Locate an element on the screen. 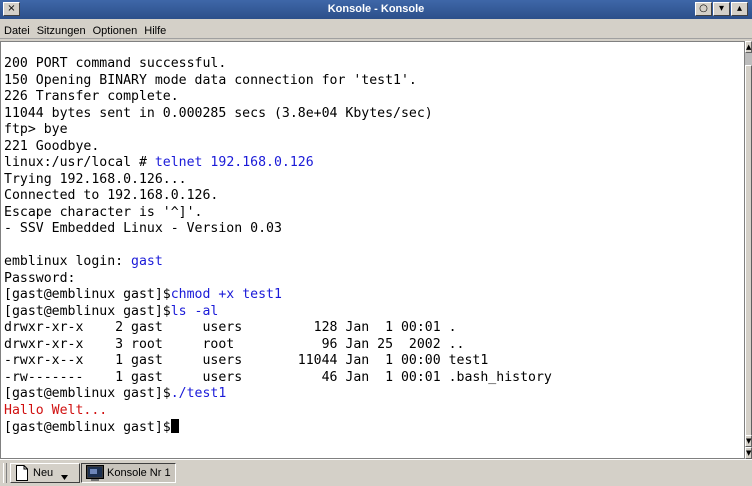  new-session-button: Neu is located at coordinates (45, 473).